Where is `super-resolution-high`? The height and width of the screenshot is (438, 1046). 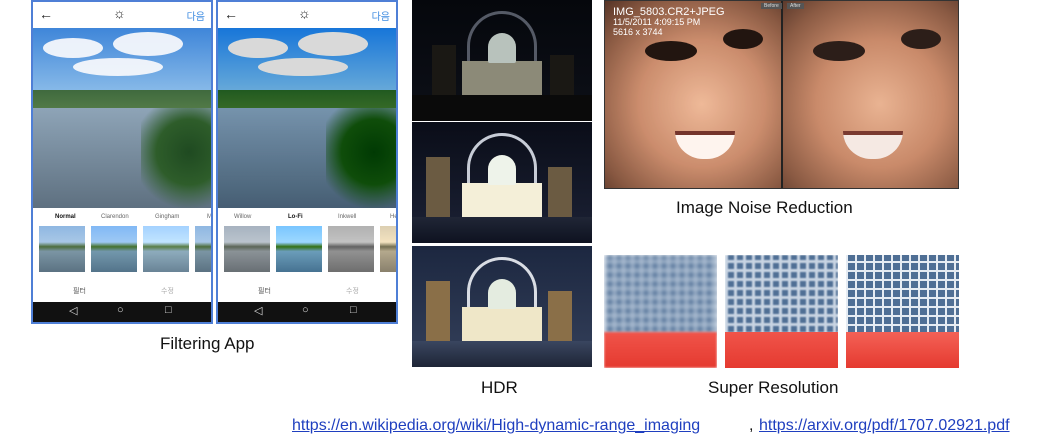 super-resolution-high is located at coordinates (902, 311).